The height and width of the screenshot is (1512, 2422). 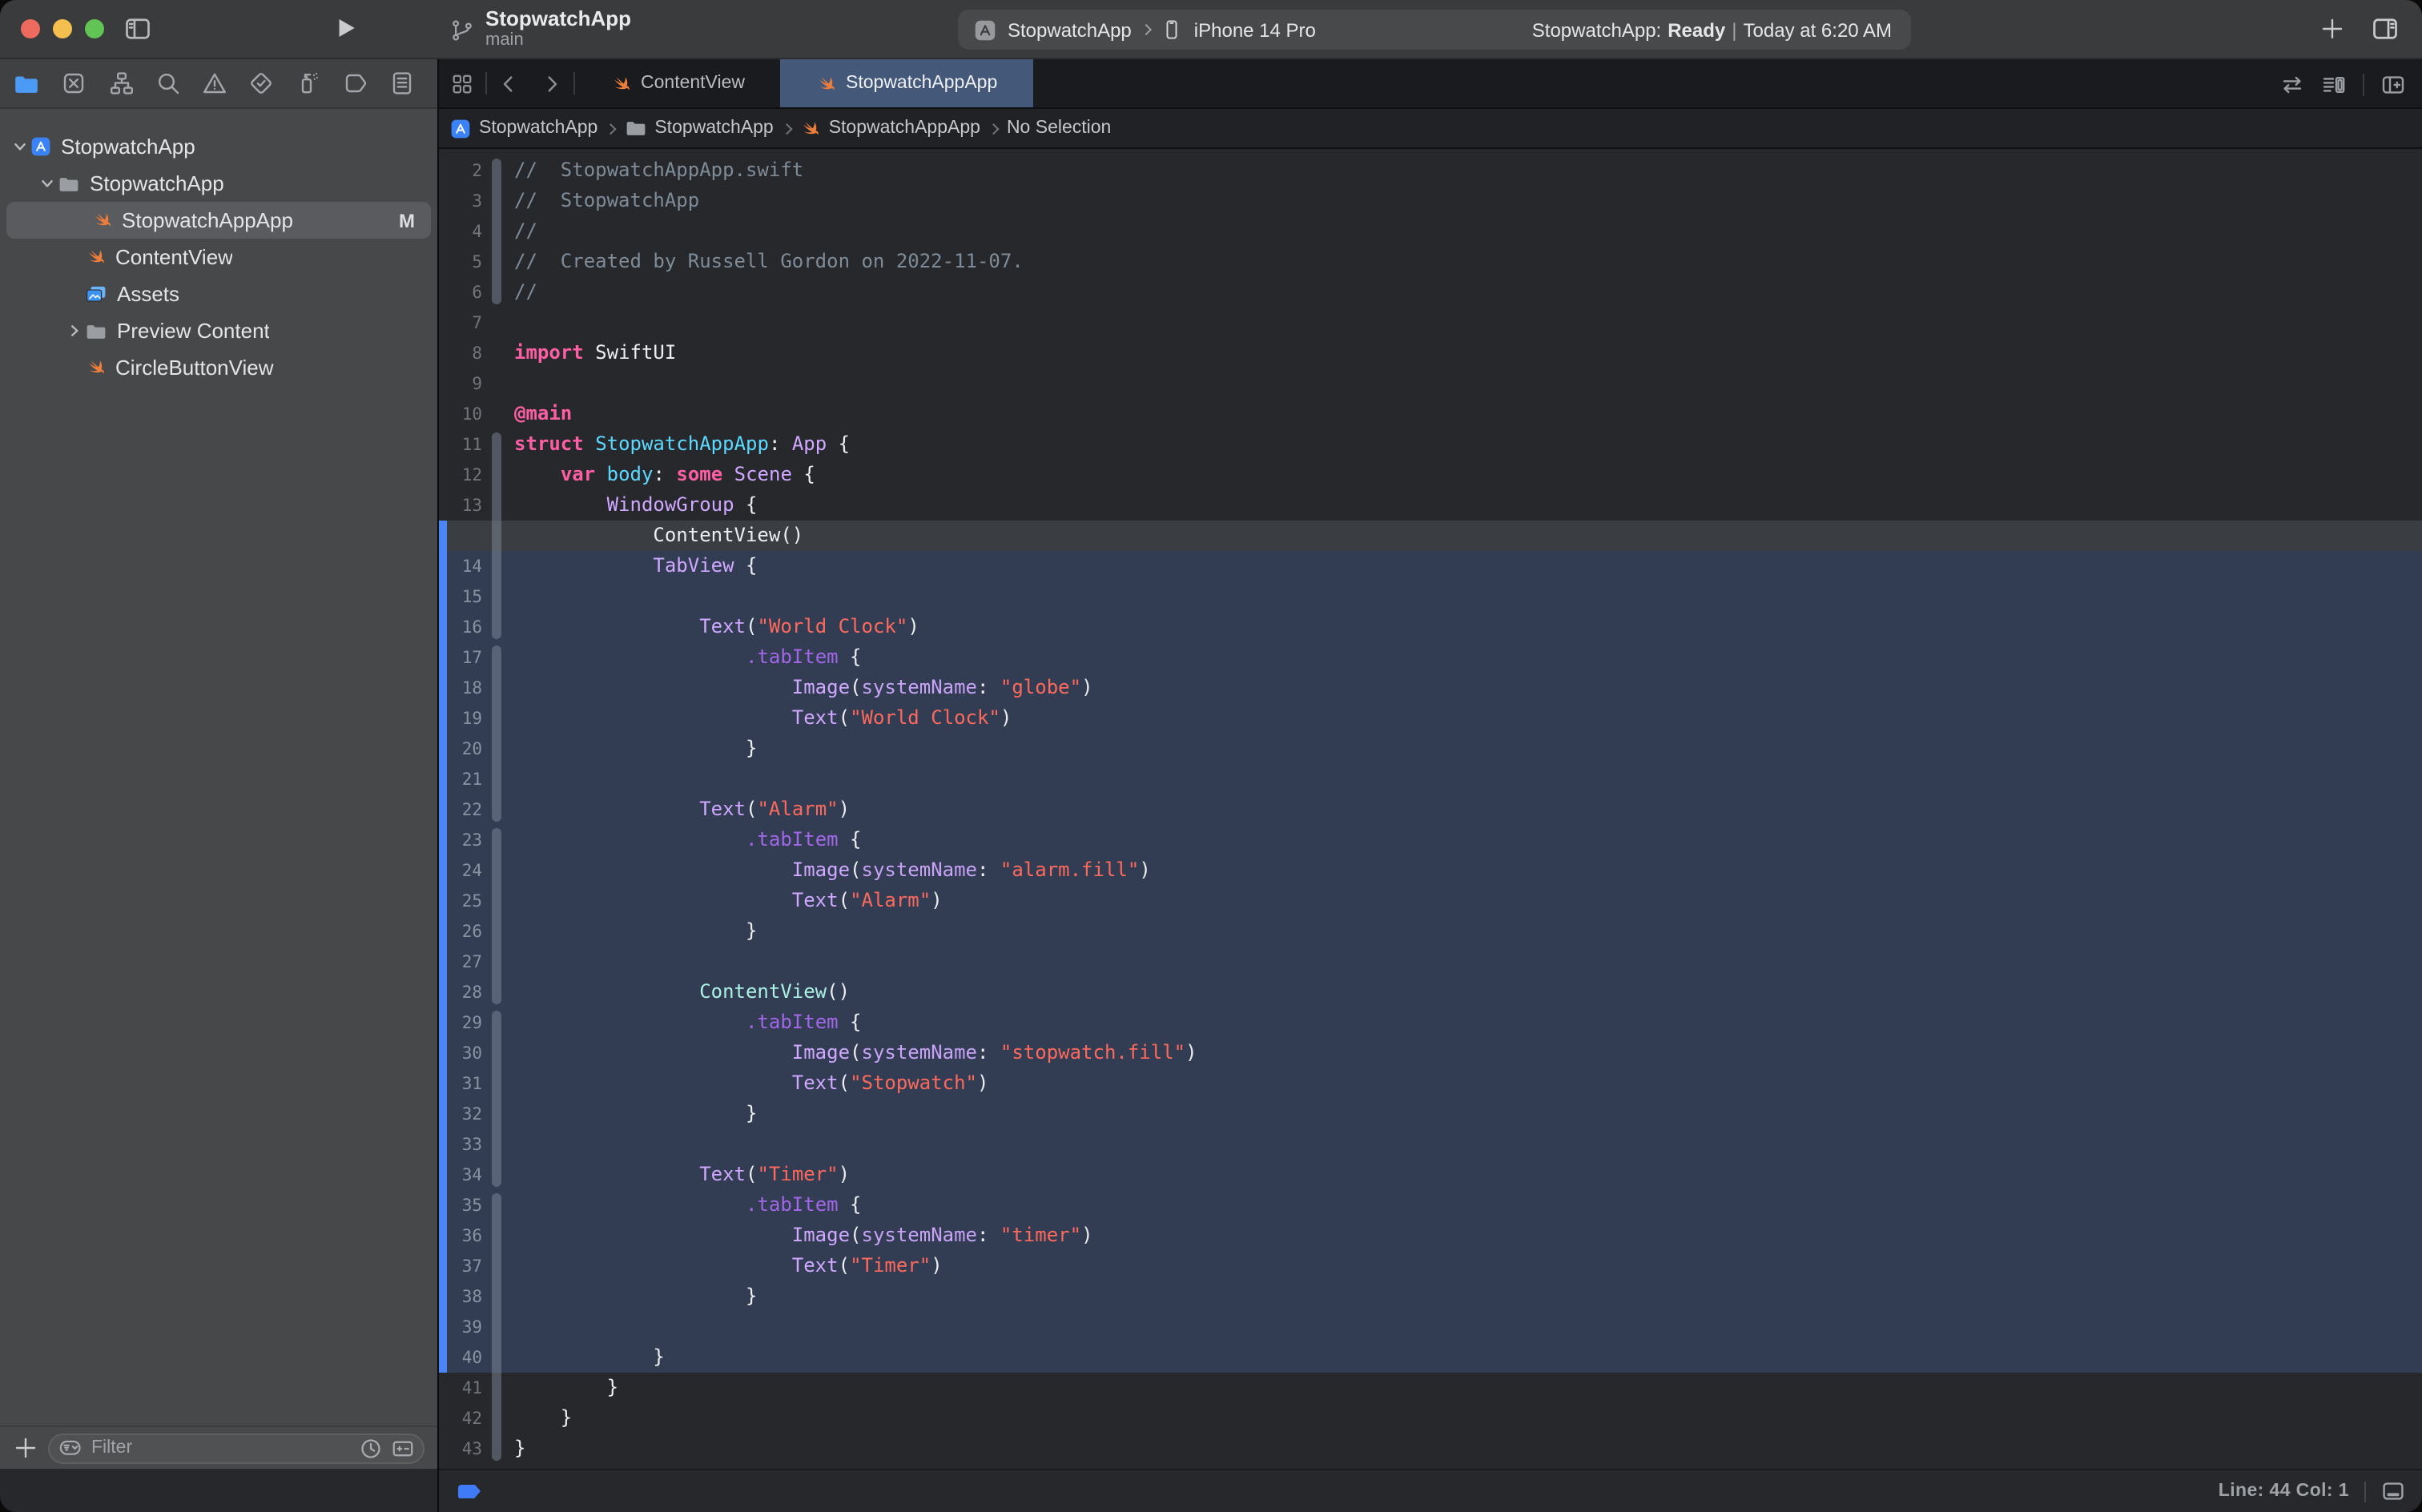 I want to click on code-line-26: 26 }, so click(x=1430, y=931).